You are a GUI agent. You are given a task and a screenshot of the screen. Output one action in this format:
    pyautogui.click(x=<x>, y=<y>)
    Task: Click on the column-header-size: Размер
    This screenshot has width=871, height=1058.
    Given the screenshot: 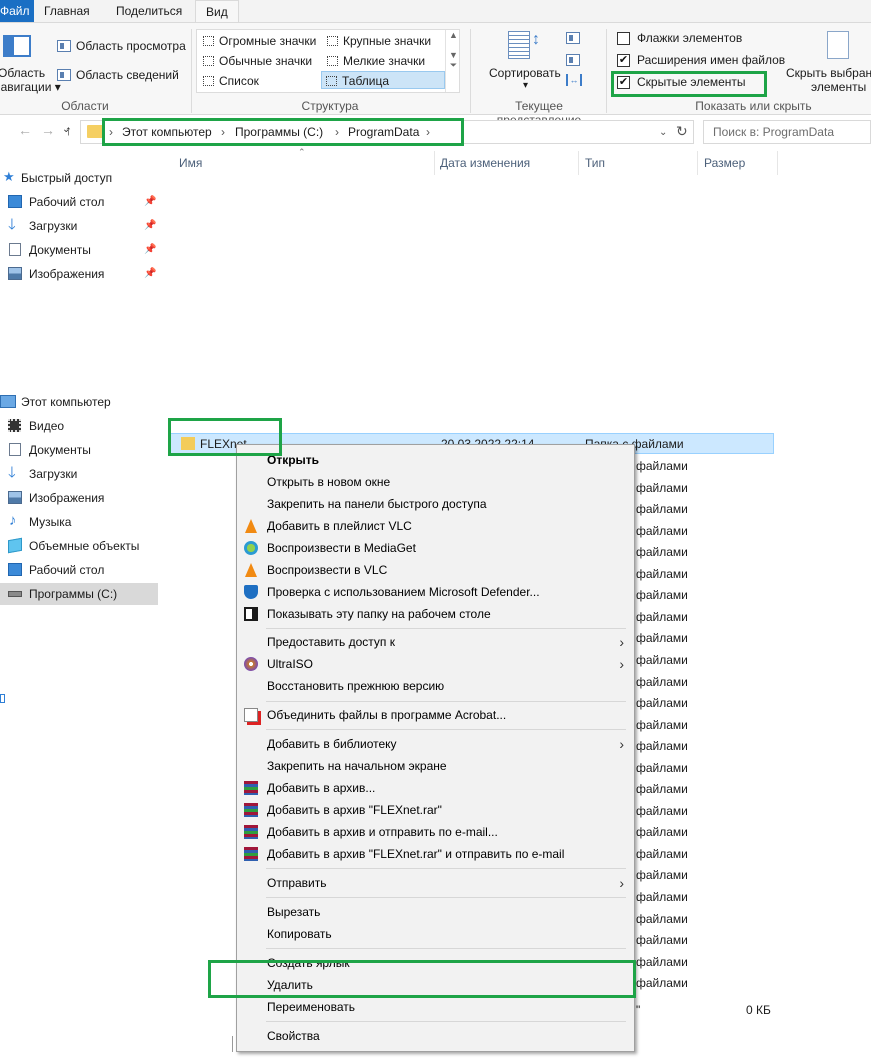 What is the action you would take?
    pyautogui.click(x=724, y=163)
    